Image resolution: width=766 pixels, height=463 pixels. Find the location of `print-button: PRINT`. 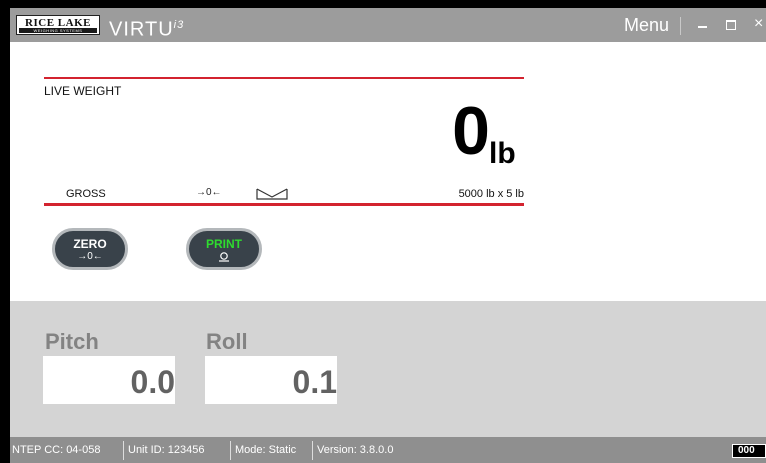

print-button: PRINT is located at coordinates (224, 249).